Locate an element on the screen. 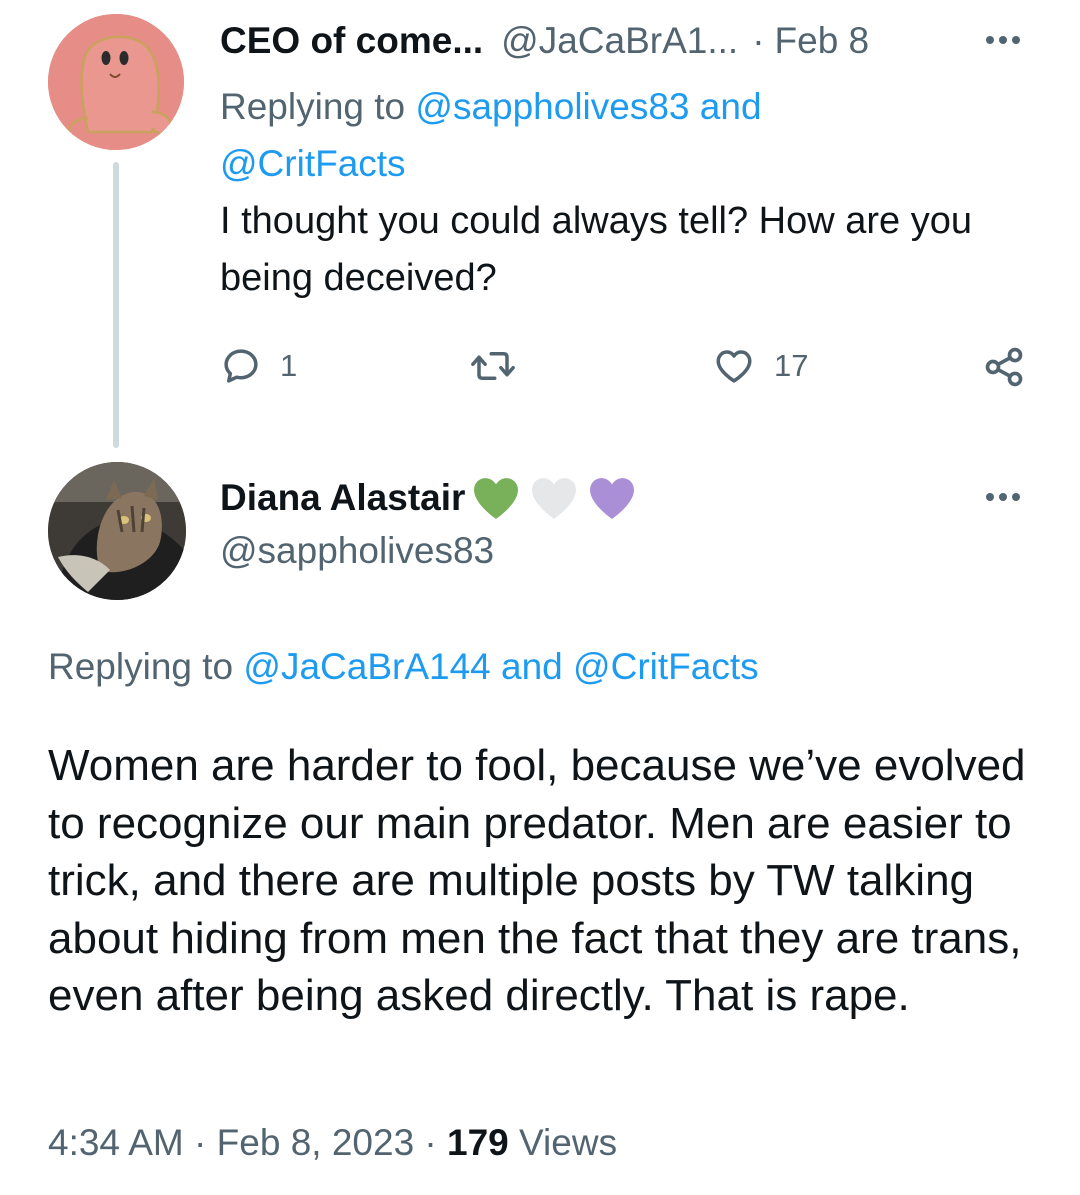 The height and width of the screenshot is (1195, 1080). like-button: 17 is located at coordinates (760, 366).